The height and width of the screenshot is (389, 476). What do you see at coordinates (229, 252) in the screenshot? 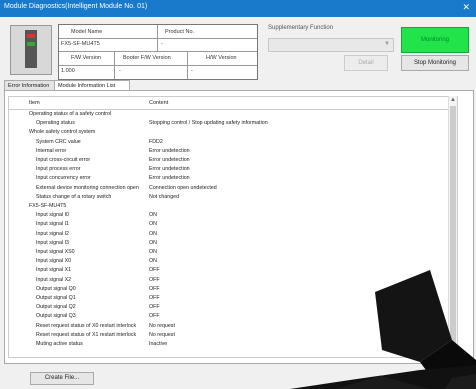
I see `list-row: Input signal XS0 ON` at bounding box center [229, 252].